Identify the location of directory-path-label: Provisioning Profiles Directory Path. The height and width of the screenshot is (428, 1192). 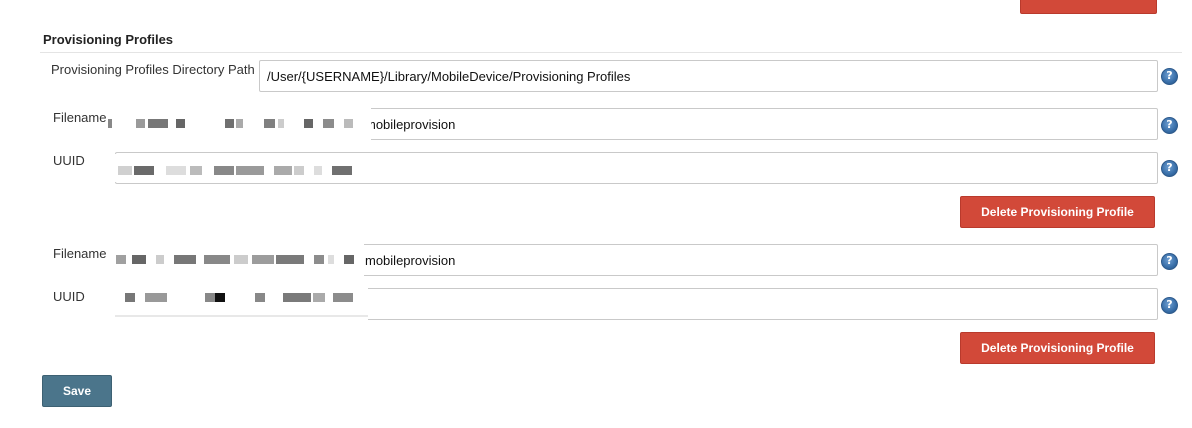
(153, 69).